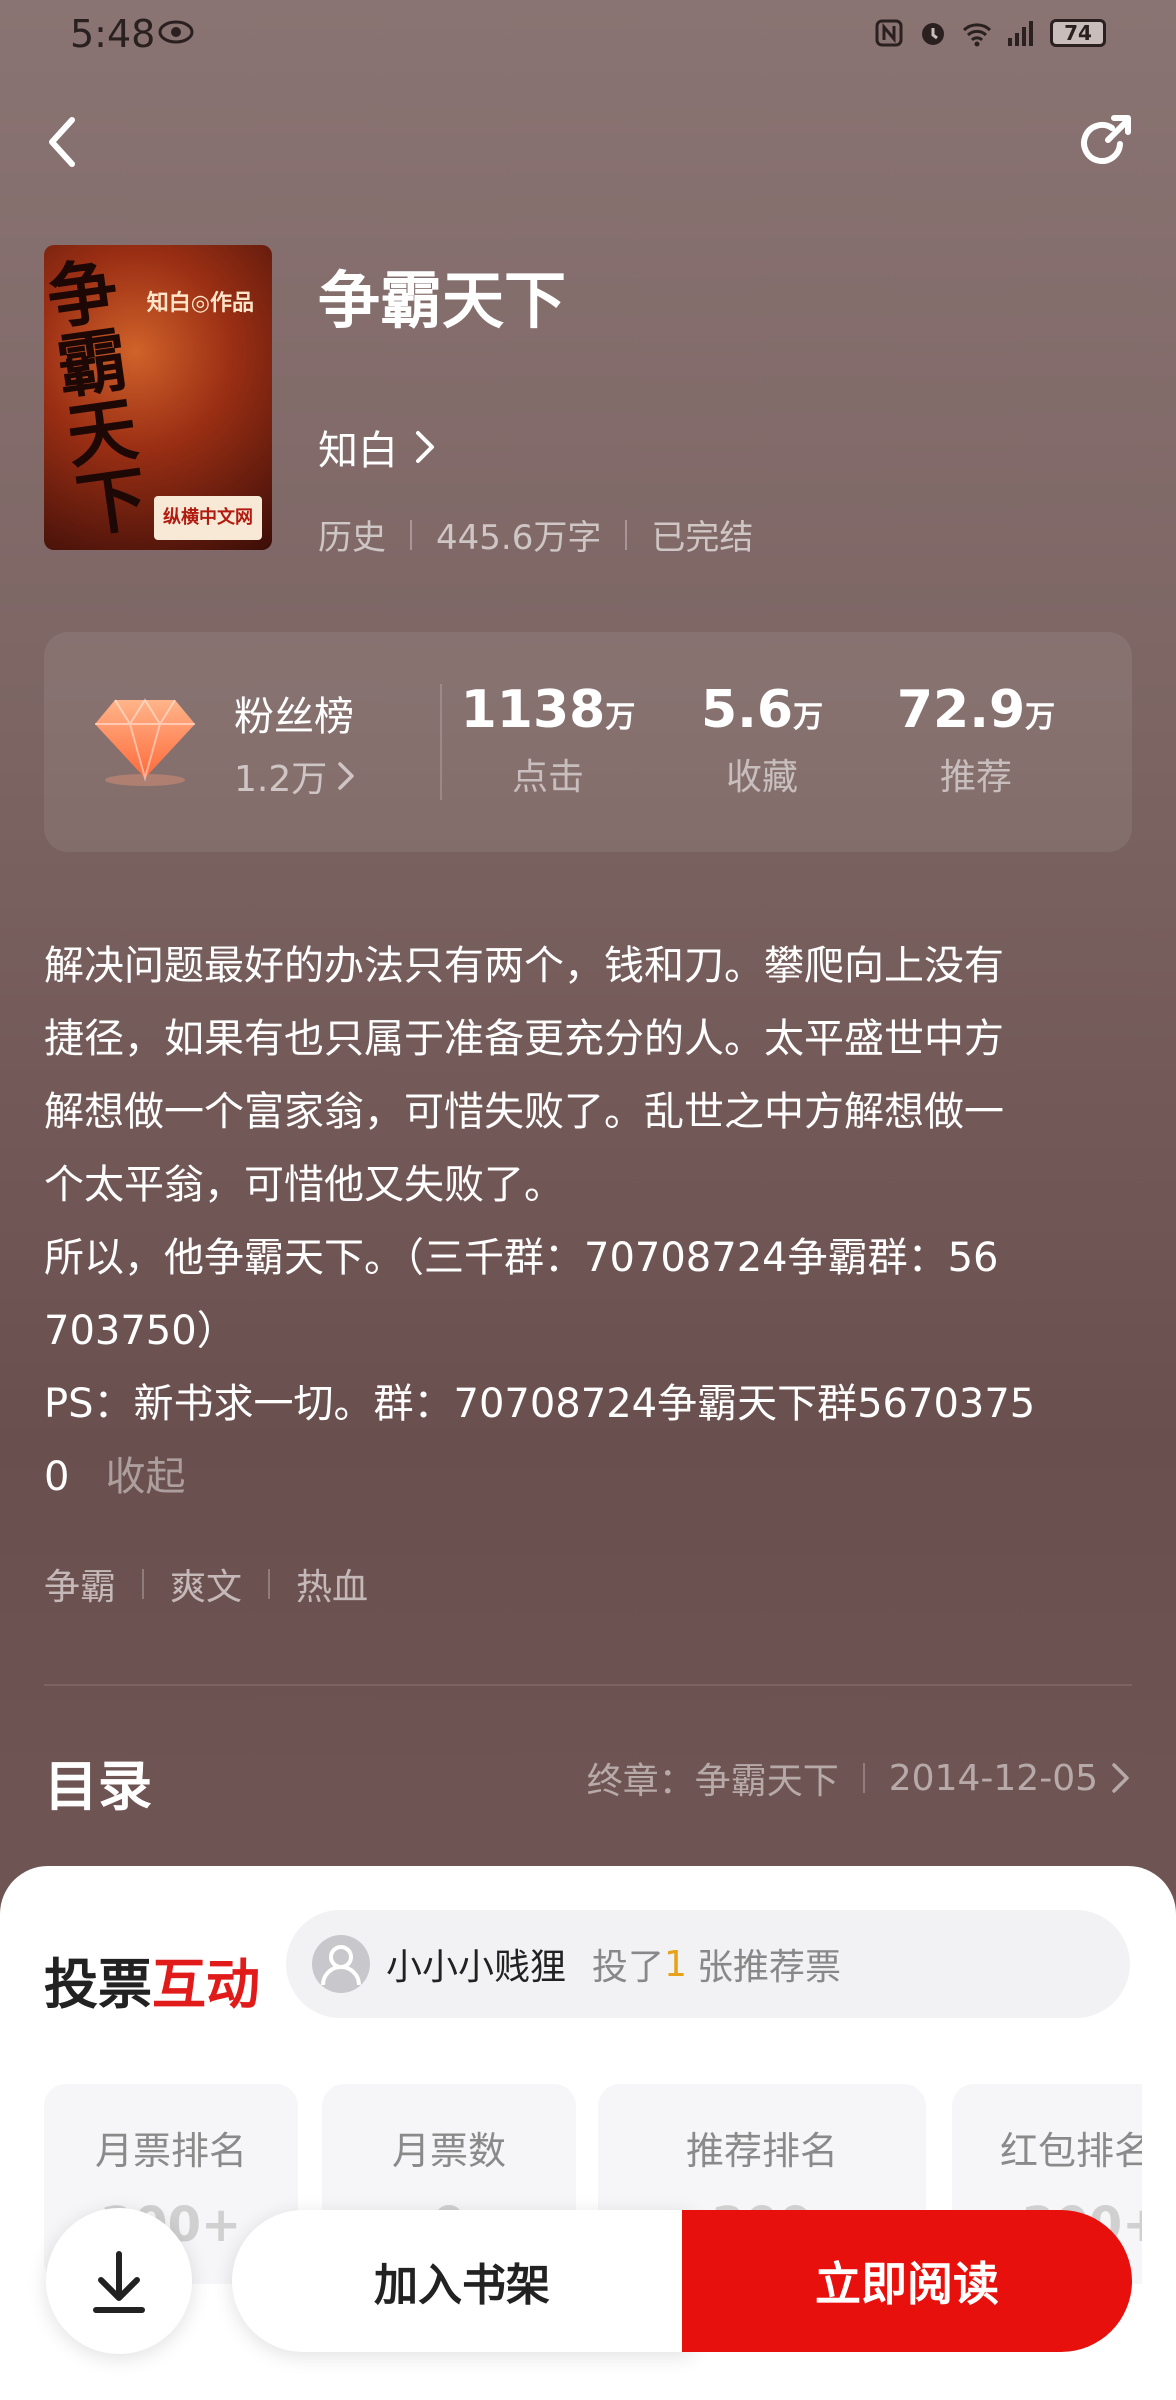 Image resolution: width=1176 pixels, height=2400 pixels. What do you see at coordinates (1020, 33) in the screenshot?
I see `signal-icon` at bounding box center [1020, 33].